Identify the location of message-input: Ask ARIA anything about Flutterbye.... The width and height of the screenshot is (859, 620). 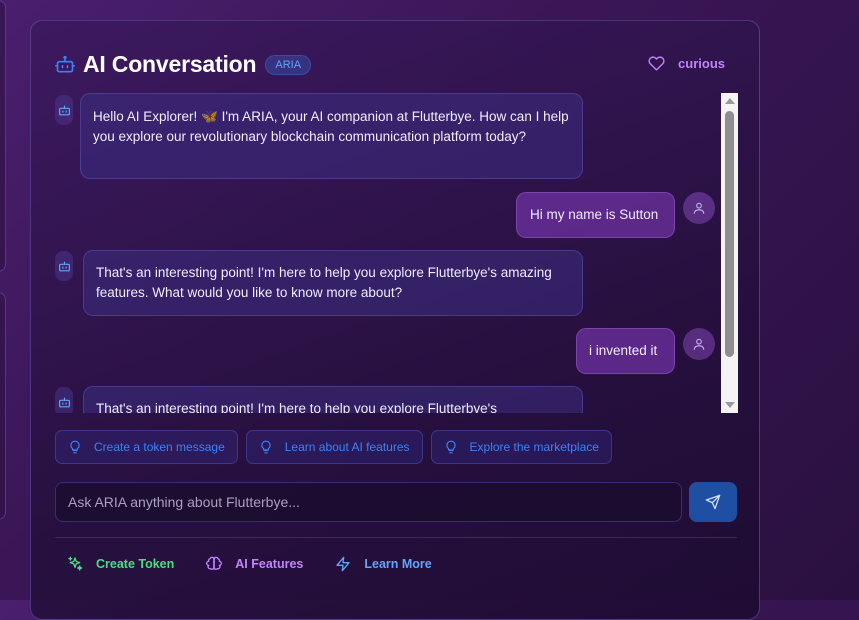
(368, 502).